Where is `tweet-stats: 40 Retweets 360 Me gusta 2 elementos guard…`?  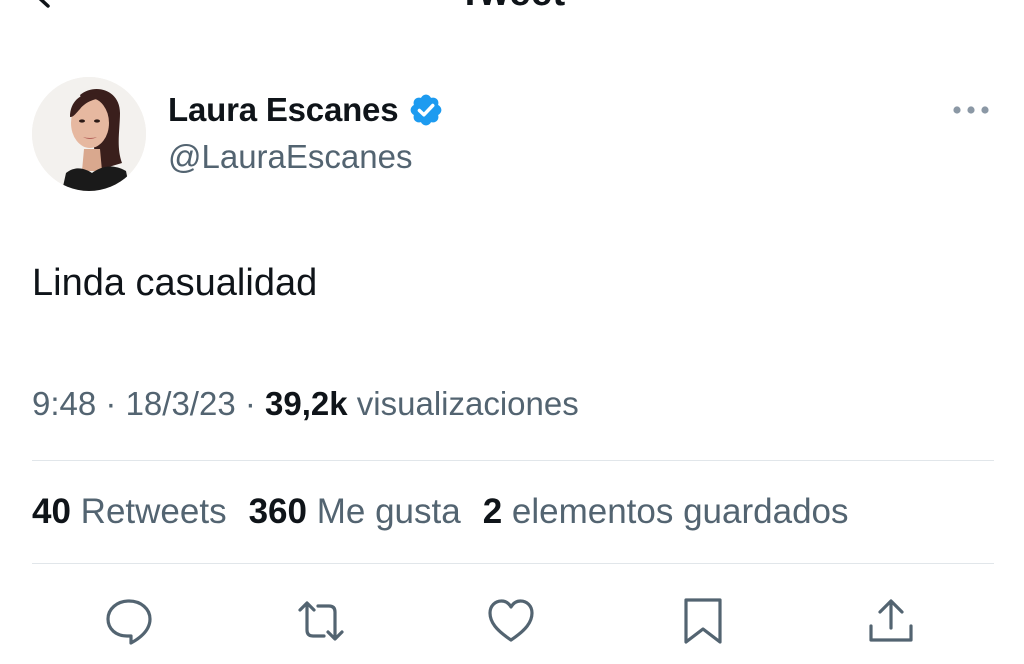
tweet-stats: 40 Retweets 360 Me gusta 2 elementos guard… is located at coordinates (440, 512).